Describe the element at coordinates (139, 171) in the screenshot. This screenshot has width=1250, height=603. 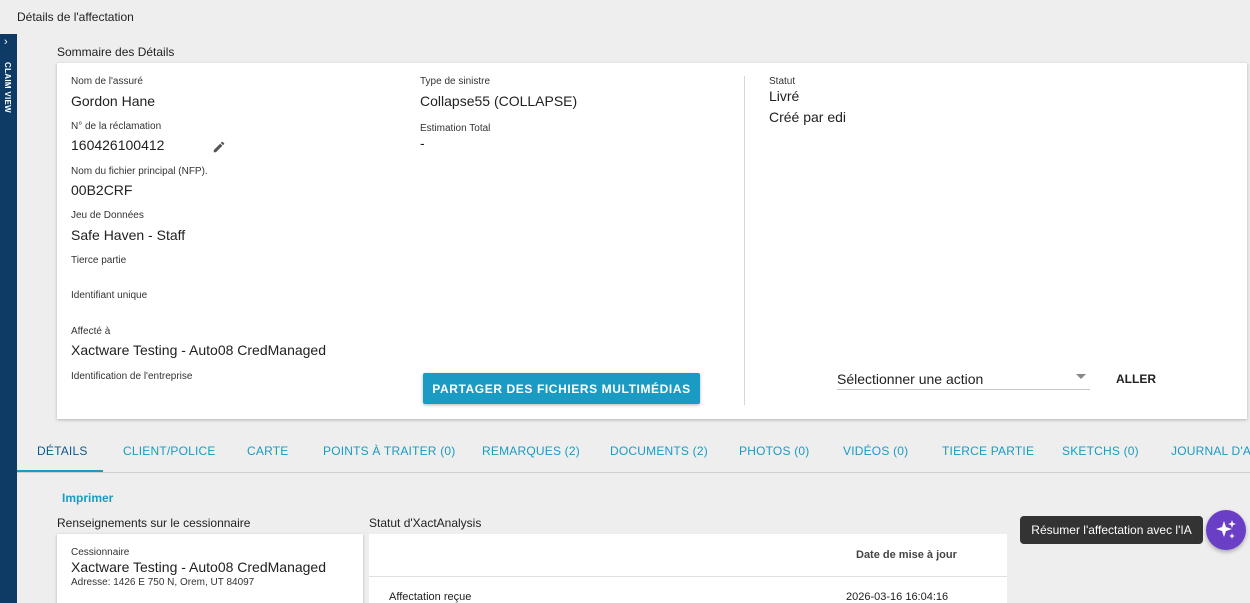
I see `nfp-label: Nom du fichier principal (NFP).` at that location.